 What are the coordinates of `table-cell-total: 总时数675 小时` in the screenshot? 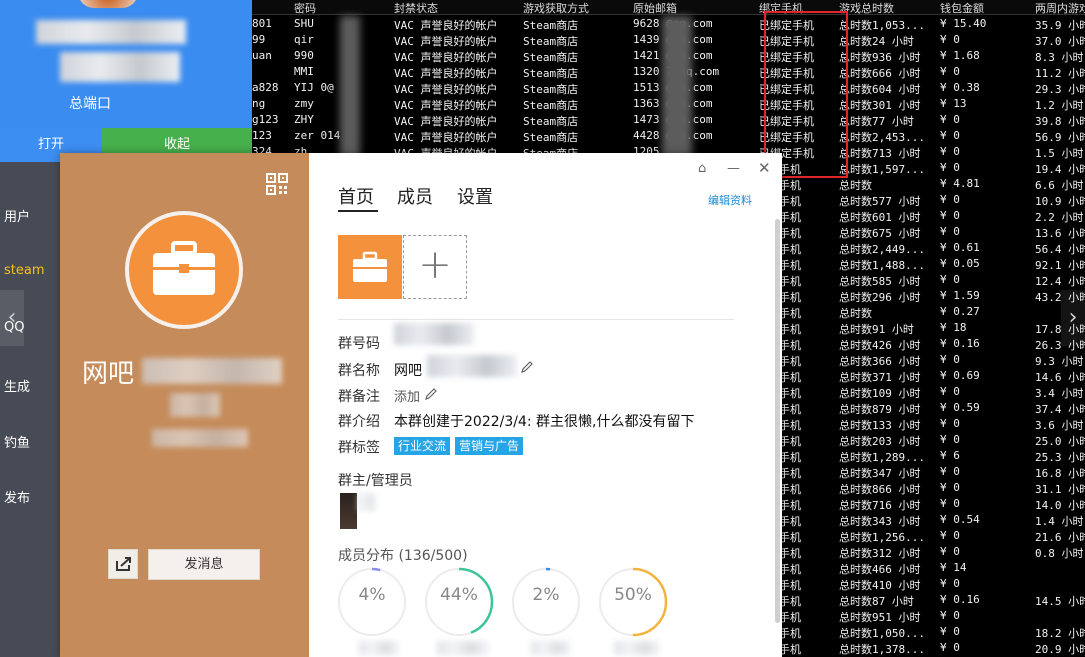 It's located at (880, 233).